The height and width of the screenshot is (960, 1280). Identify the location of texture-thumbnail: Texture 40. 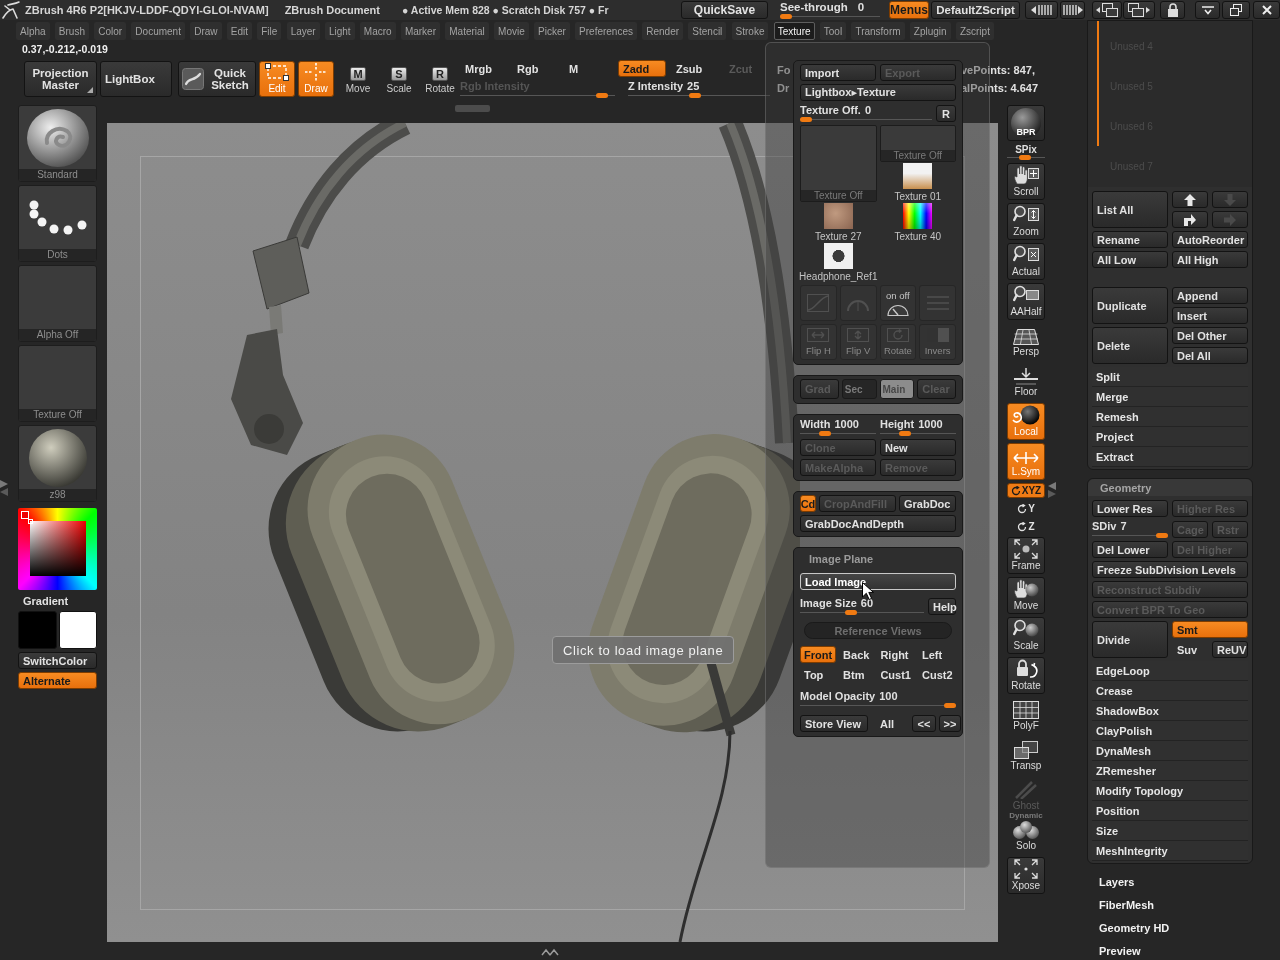
(917, 223).